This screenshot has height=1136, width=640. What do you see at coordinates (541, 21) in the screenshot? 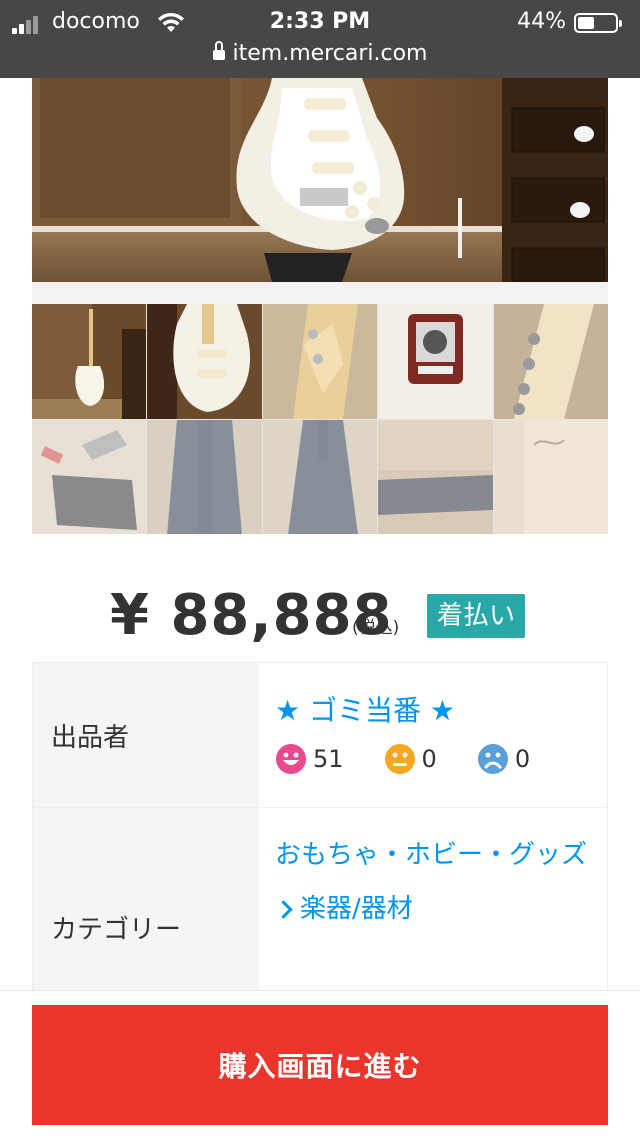
I see `battery-percent: 44%` at bounding box center [541, 21].